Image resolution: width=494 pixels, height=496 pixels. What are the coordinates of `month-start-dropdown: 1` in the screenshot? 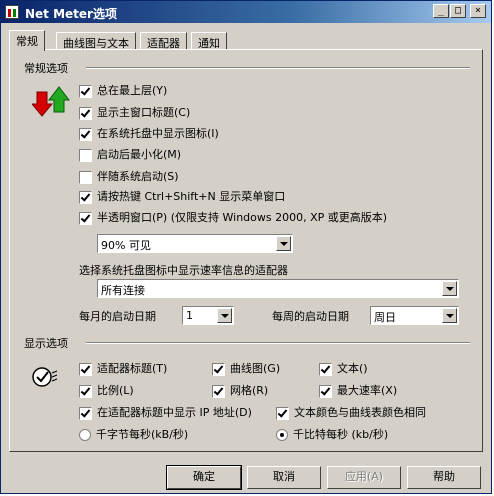 It's located at (208, 315).